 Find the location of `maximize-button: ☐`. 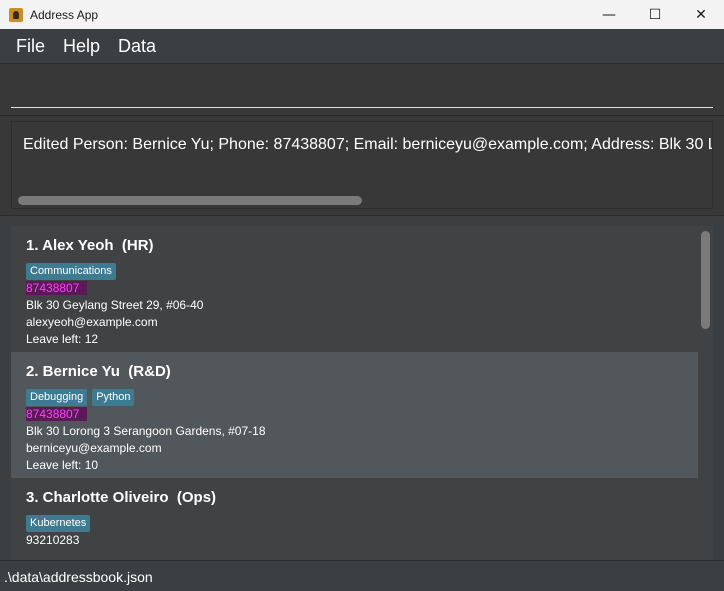

maximize-button: ☐ is located at coordinates (655, 14).